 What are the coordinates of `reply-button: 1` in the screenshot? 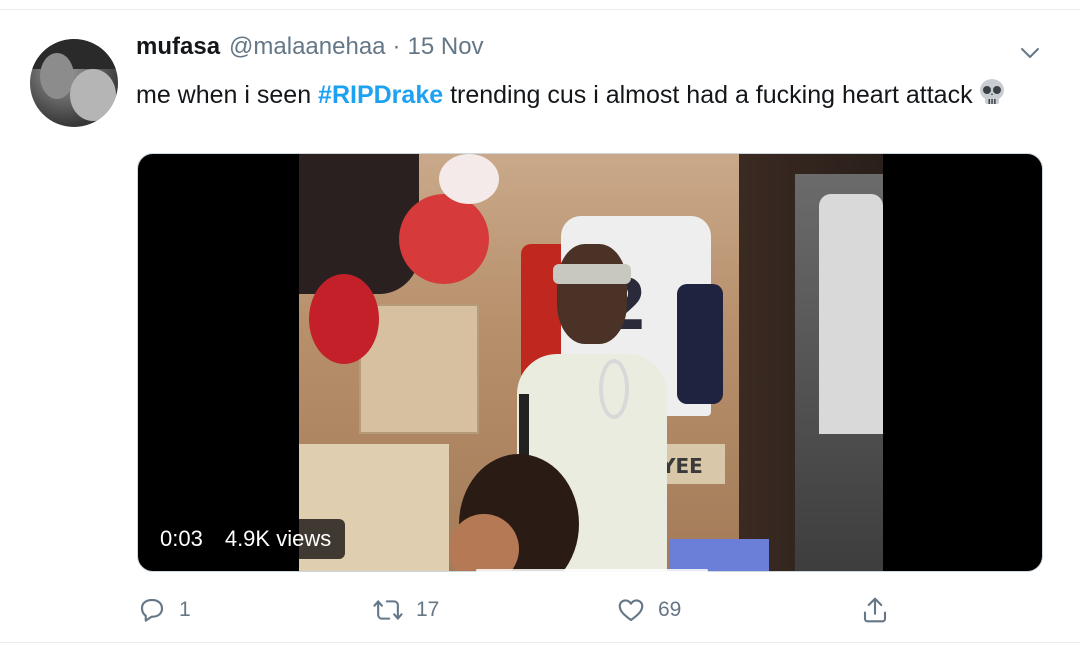 It's located at (164, 610).